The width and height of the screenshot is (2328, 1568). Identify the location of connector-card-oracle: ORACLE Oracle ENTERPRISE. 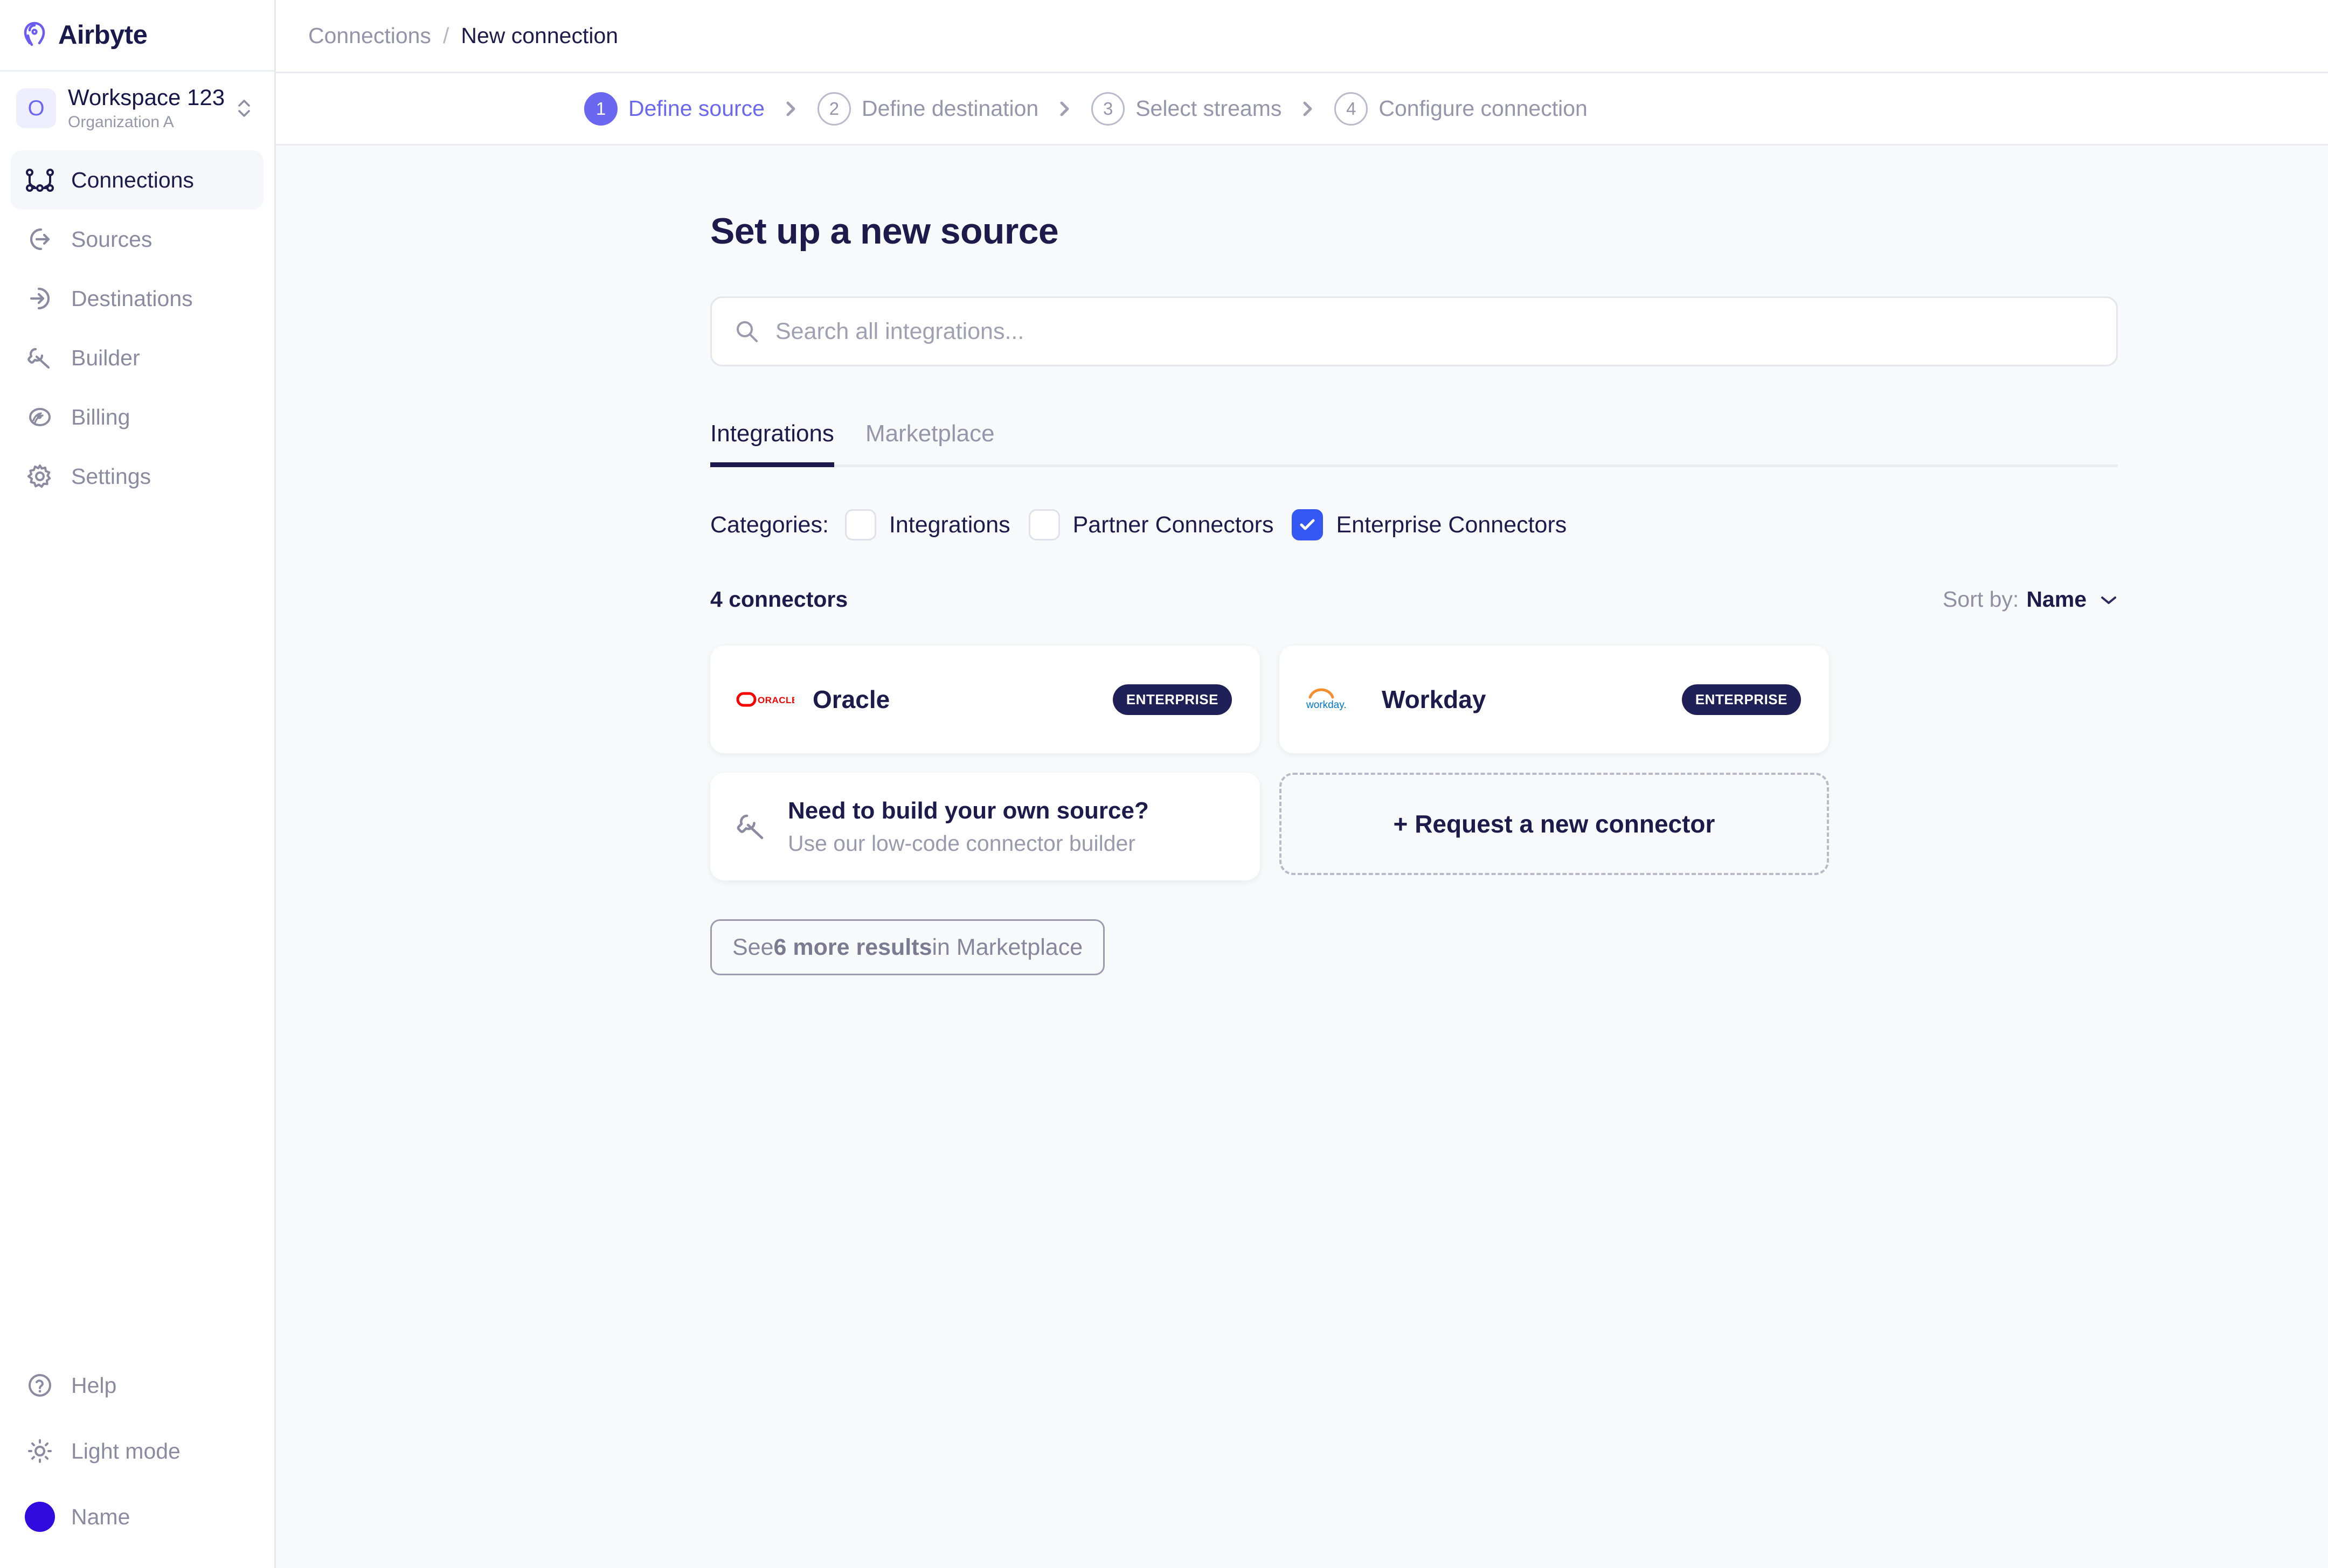
(985, 699).